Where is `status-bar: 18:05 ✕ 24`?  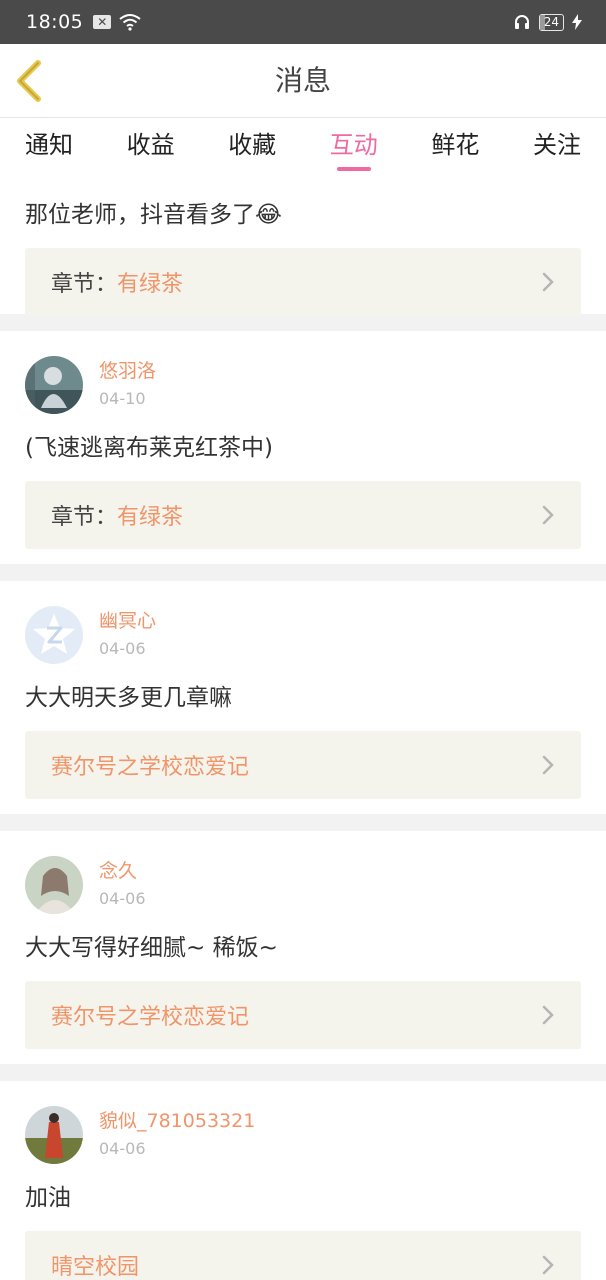
status-bar: 18:05 ✕ 24 is located at coordinates (303, 22).